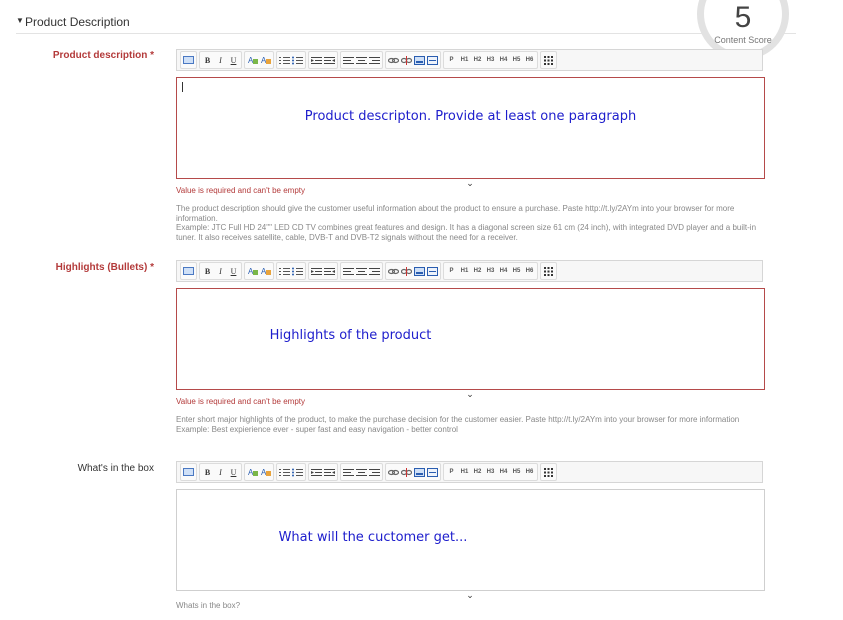 The width and height of the screenshot is (843, 620). What do you see at coordinates (406, 23) in the screenshot?
I see `section-header: ▼ Product Description` at bounding box center [406, 23].